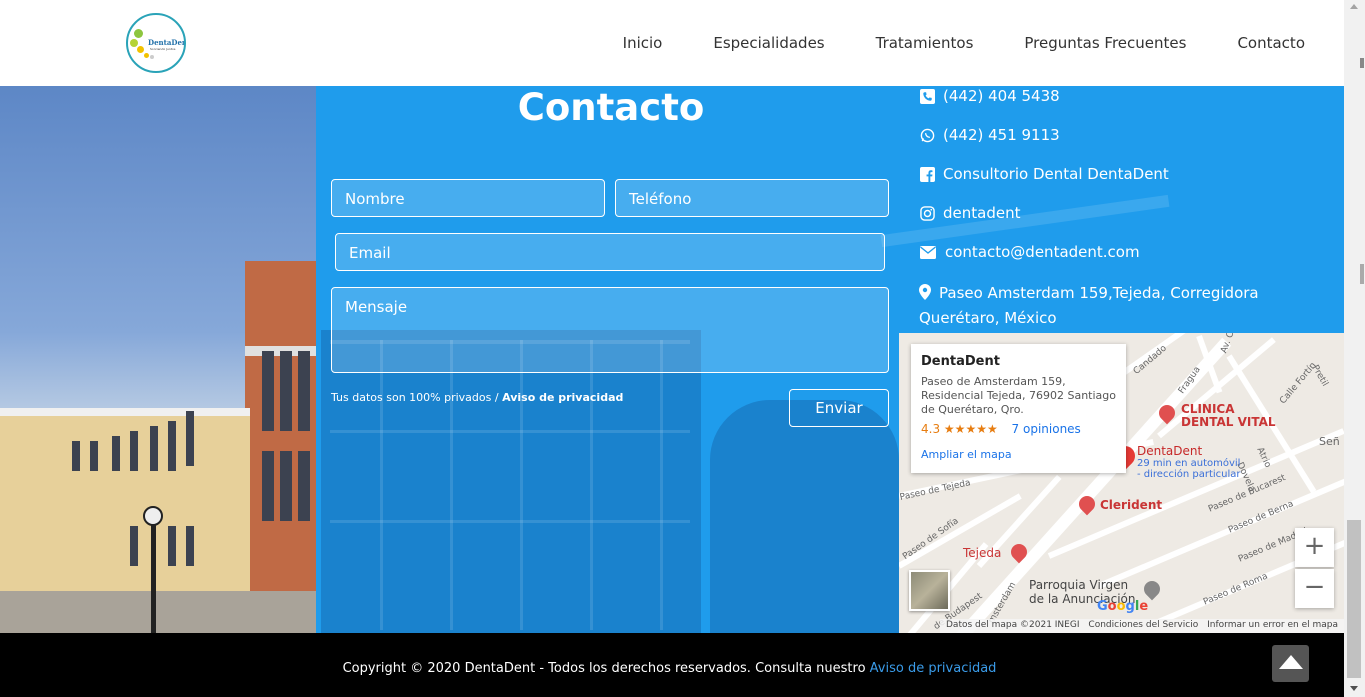  I want to click on info-facebook: Consultorio Dental DentaDent, so click(1044, 174).